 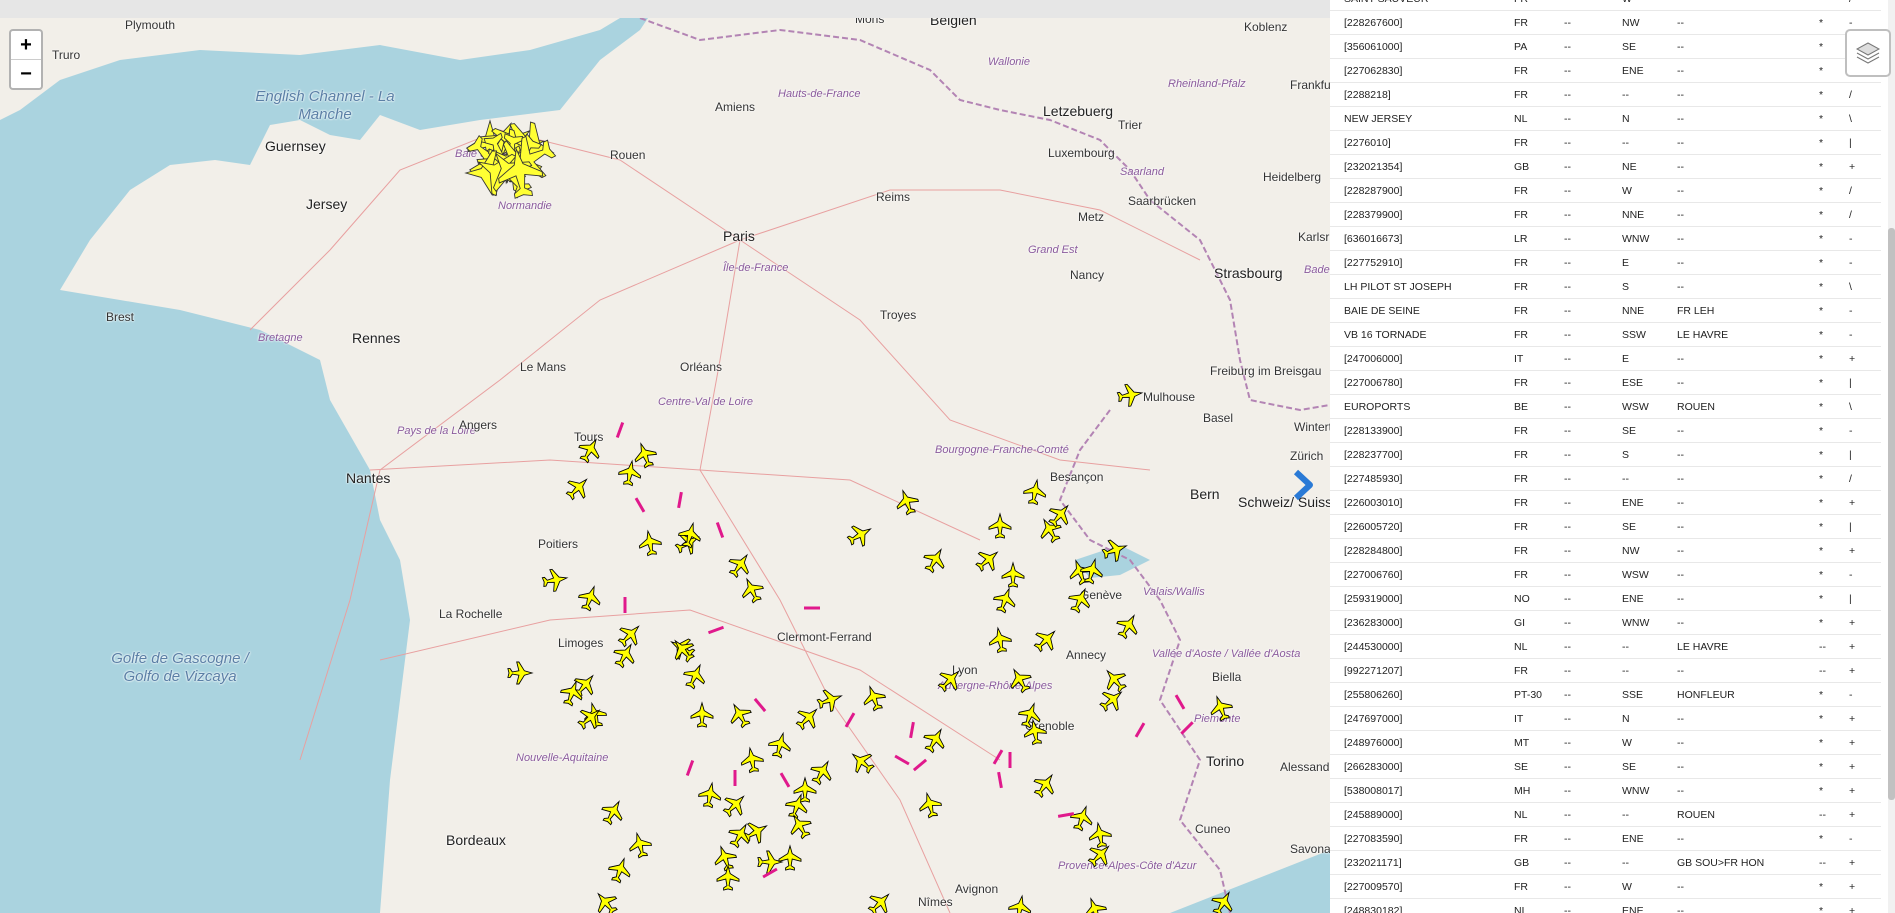 I want to click on table-row: [232021354] GB -- NE -- * +, so click(x=1605, y=166).